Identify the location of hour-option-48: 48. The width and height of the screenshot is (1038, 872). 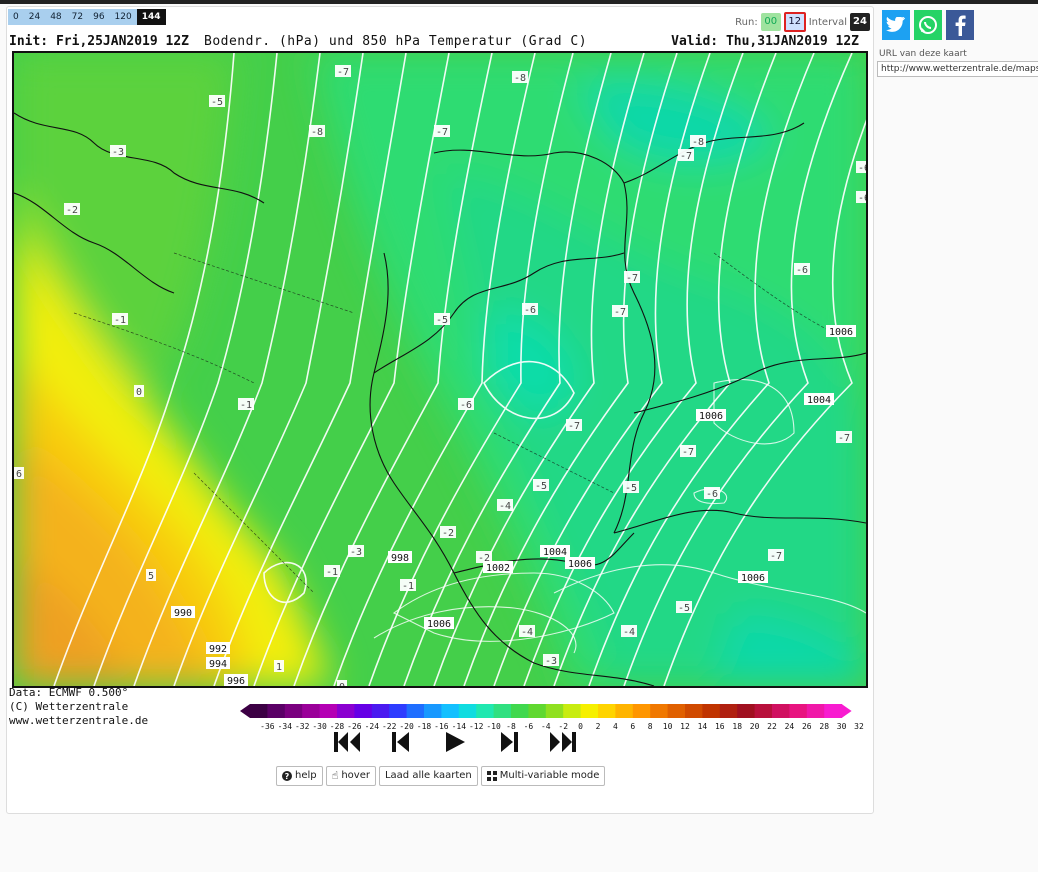
(55, 17).